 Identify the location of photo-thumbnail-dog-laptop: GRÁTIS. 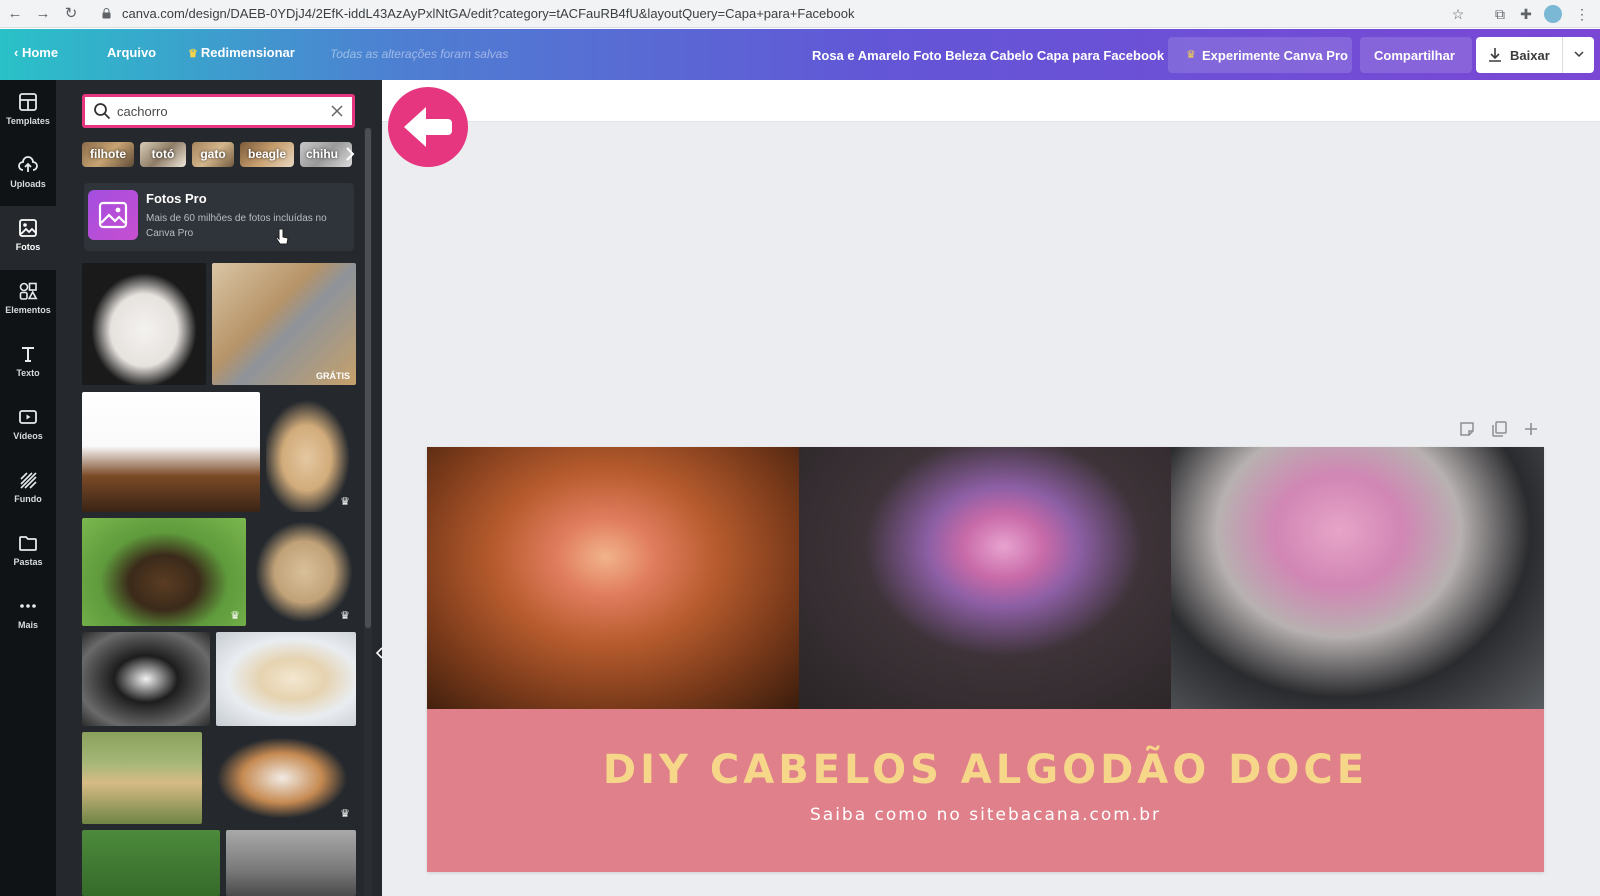
(284, 324).